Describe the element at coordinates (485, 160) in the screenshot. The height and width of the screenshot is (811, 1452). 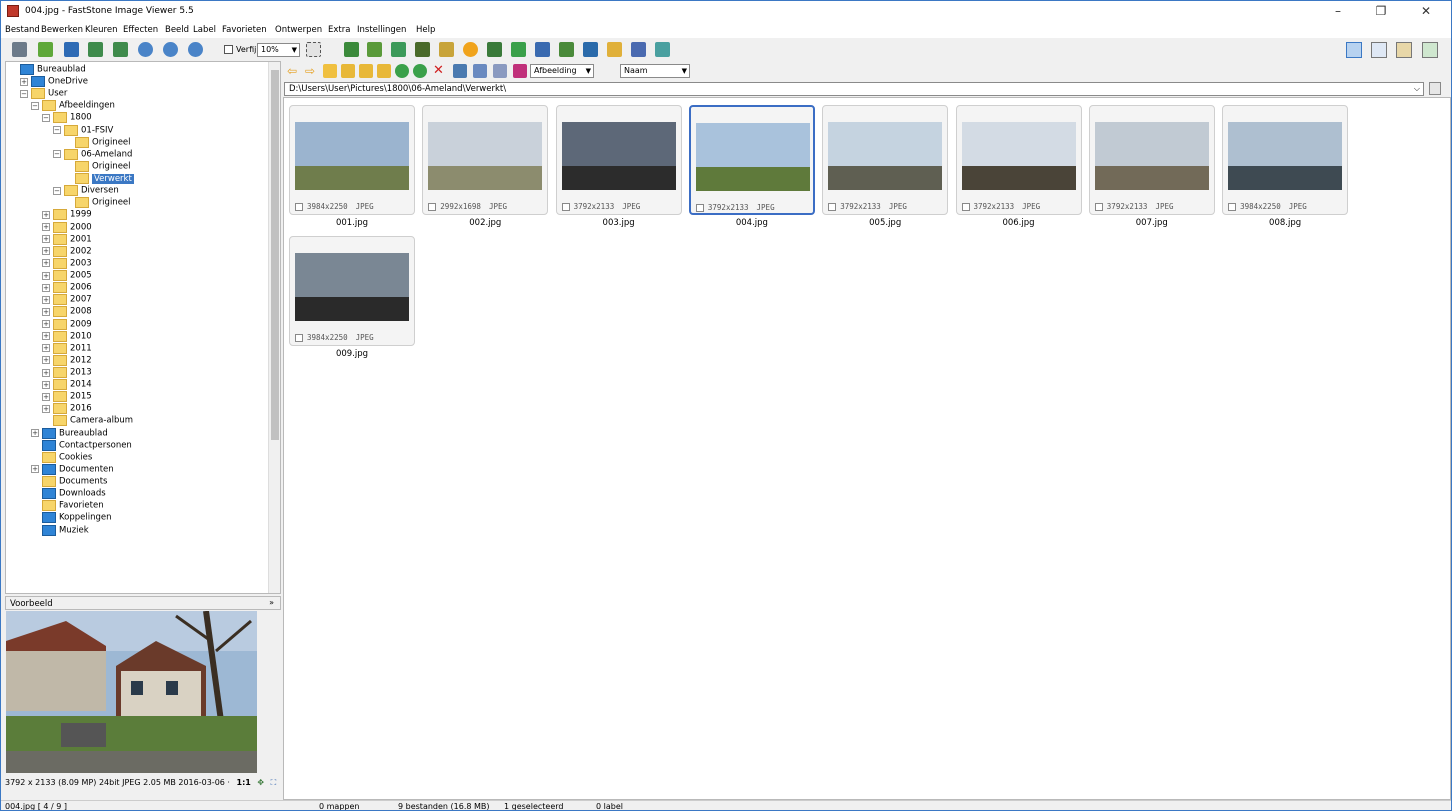
I see `thumbnail-card: 2992x1698 JPEG` at that location.